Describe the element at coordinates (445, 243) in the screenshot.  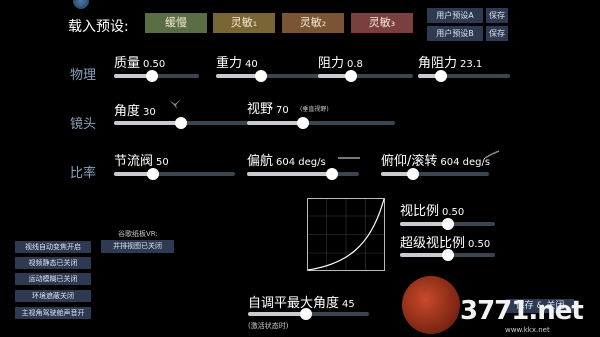
I see `super-view-ratio-label: 超级视比例 0.50` at that location.